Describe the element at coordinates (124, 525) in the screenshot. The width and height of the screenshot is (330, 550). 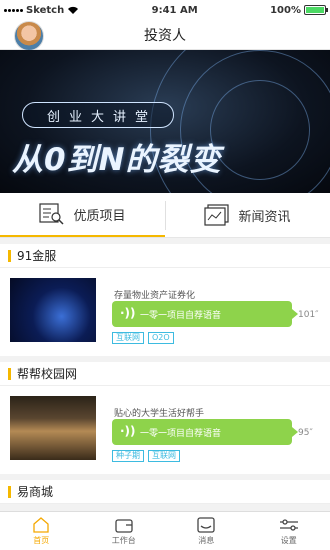
I see `wallet-icon` at that location.